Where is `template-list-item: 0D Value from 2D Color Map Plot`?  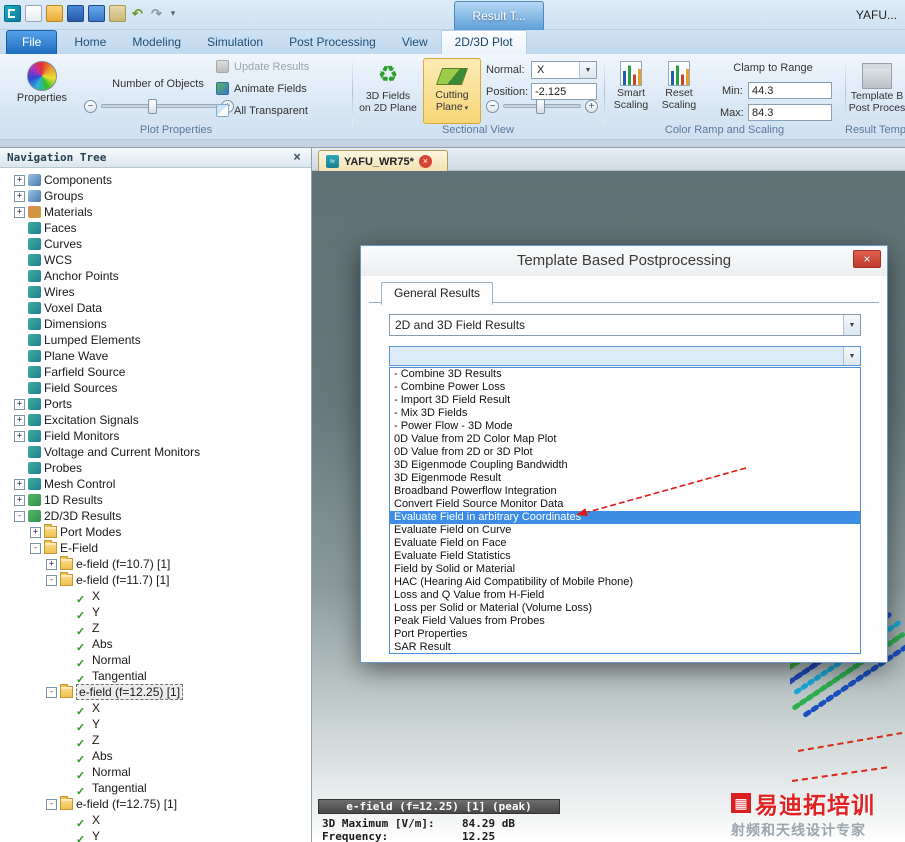
template-list-item: 0D Value from 2D Color Map Plot is located at coordinates (625, 439).